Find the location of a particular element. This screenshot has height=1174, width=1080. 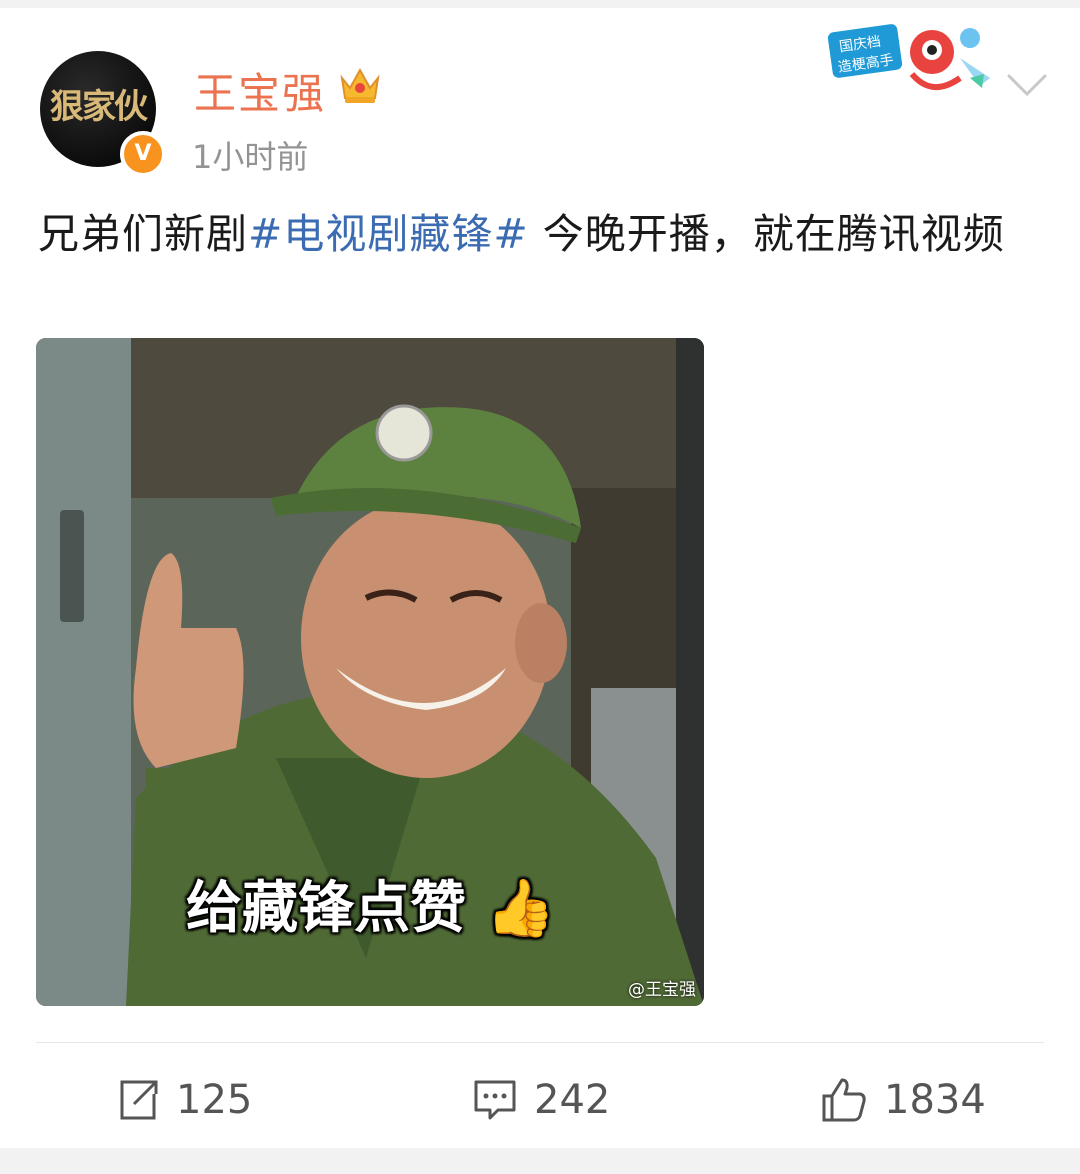

post-text: 兄弟们新剧#电视剧藏锋# 今晚开播，就在腾讯视频 is located at coordinates (543, 234).